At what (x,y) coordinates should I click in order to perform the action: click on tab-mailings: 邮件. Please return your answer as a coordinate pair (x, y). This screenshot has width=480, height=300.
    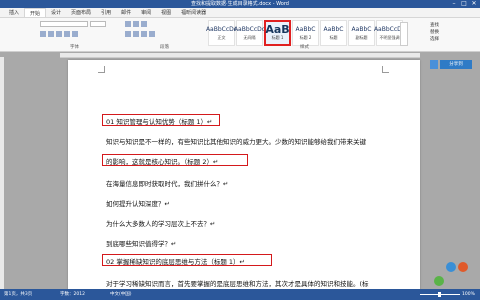
    Looking at the image, I should click on (126, 12).